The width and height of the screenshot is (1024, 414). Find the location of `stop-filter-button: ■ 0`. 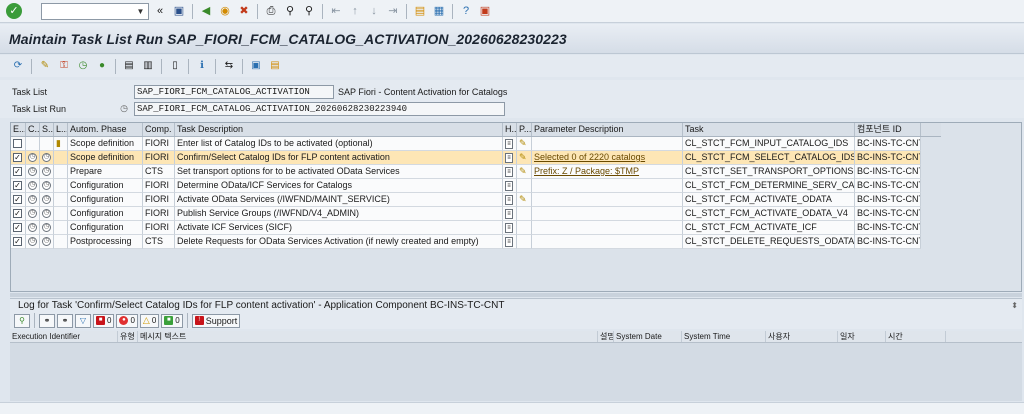

stop-filter-button: ■ 0 is located at coordinates (104, 320).